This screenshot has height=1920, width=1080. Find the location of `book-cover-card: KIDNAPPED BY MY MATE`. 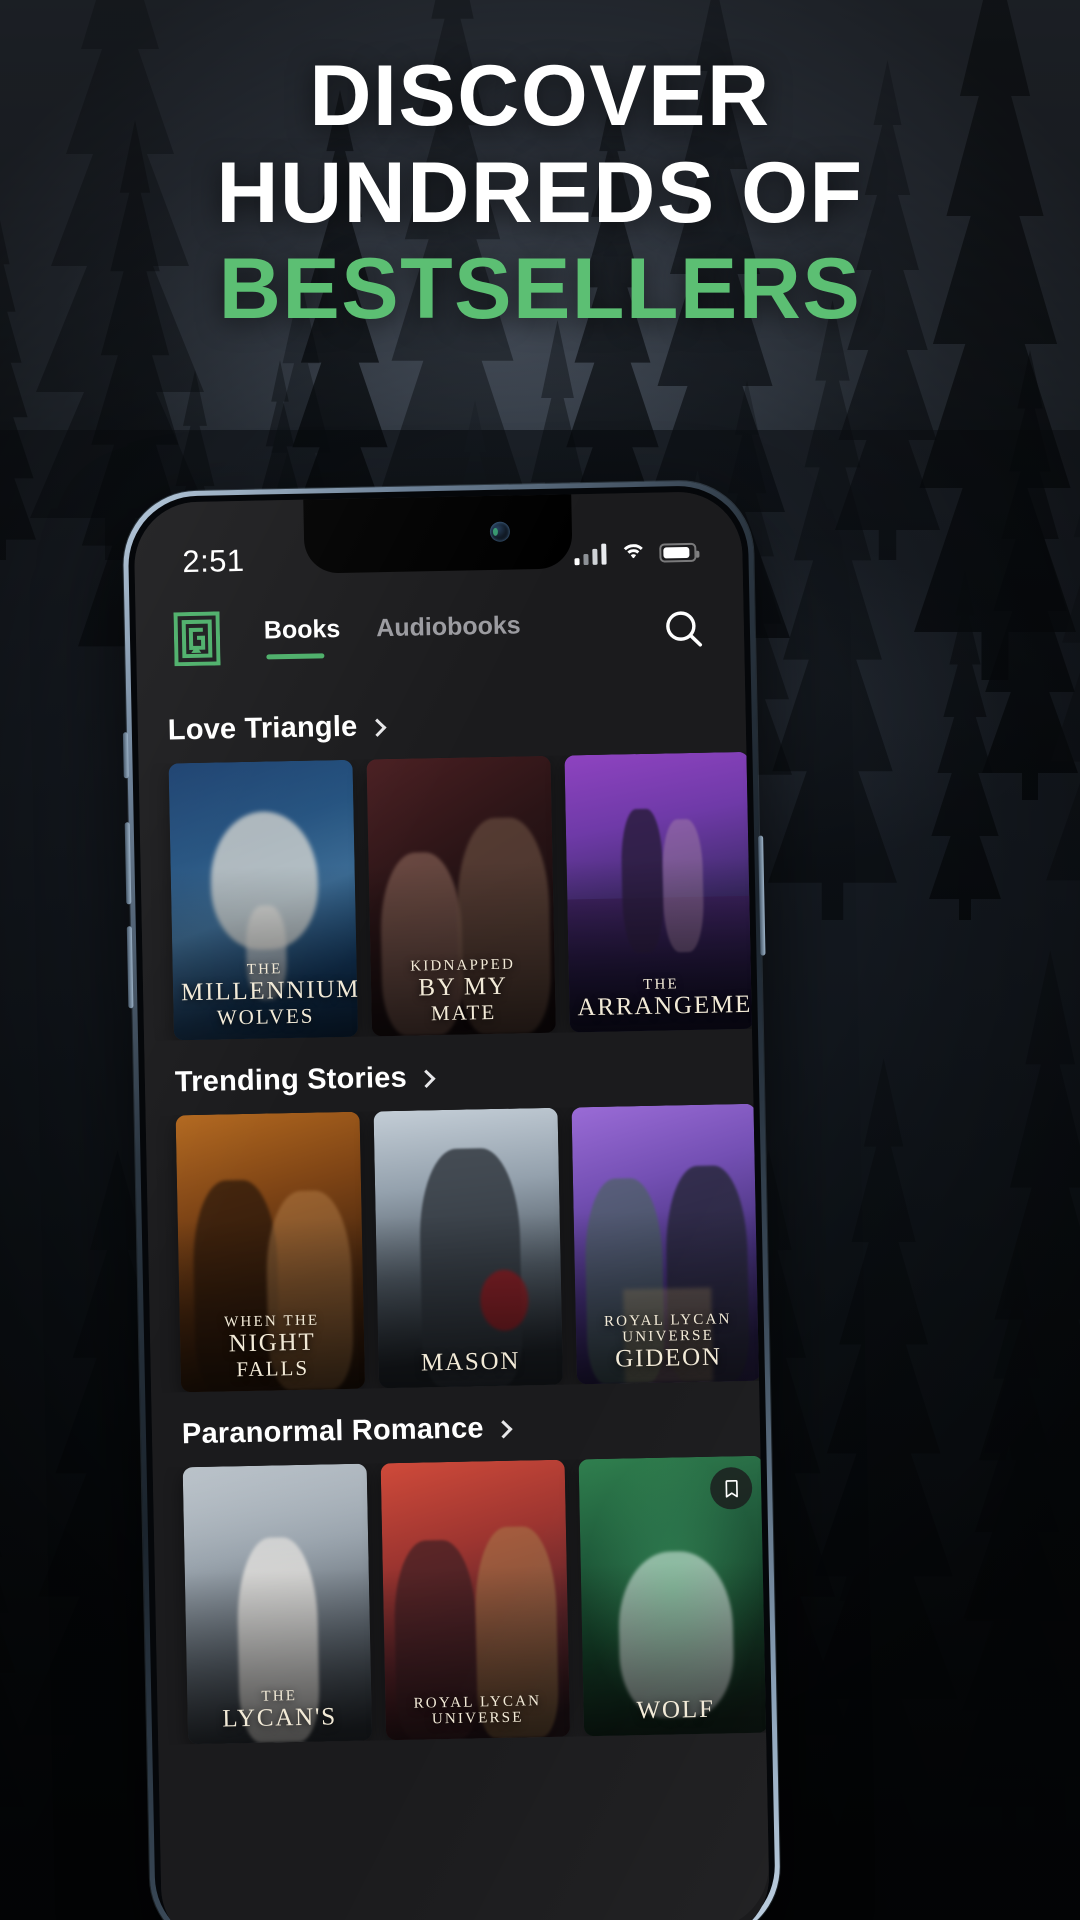

book-cover-card: KIDNAPPED BY MY MATE is located at coordinates (461, 896).